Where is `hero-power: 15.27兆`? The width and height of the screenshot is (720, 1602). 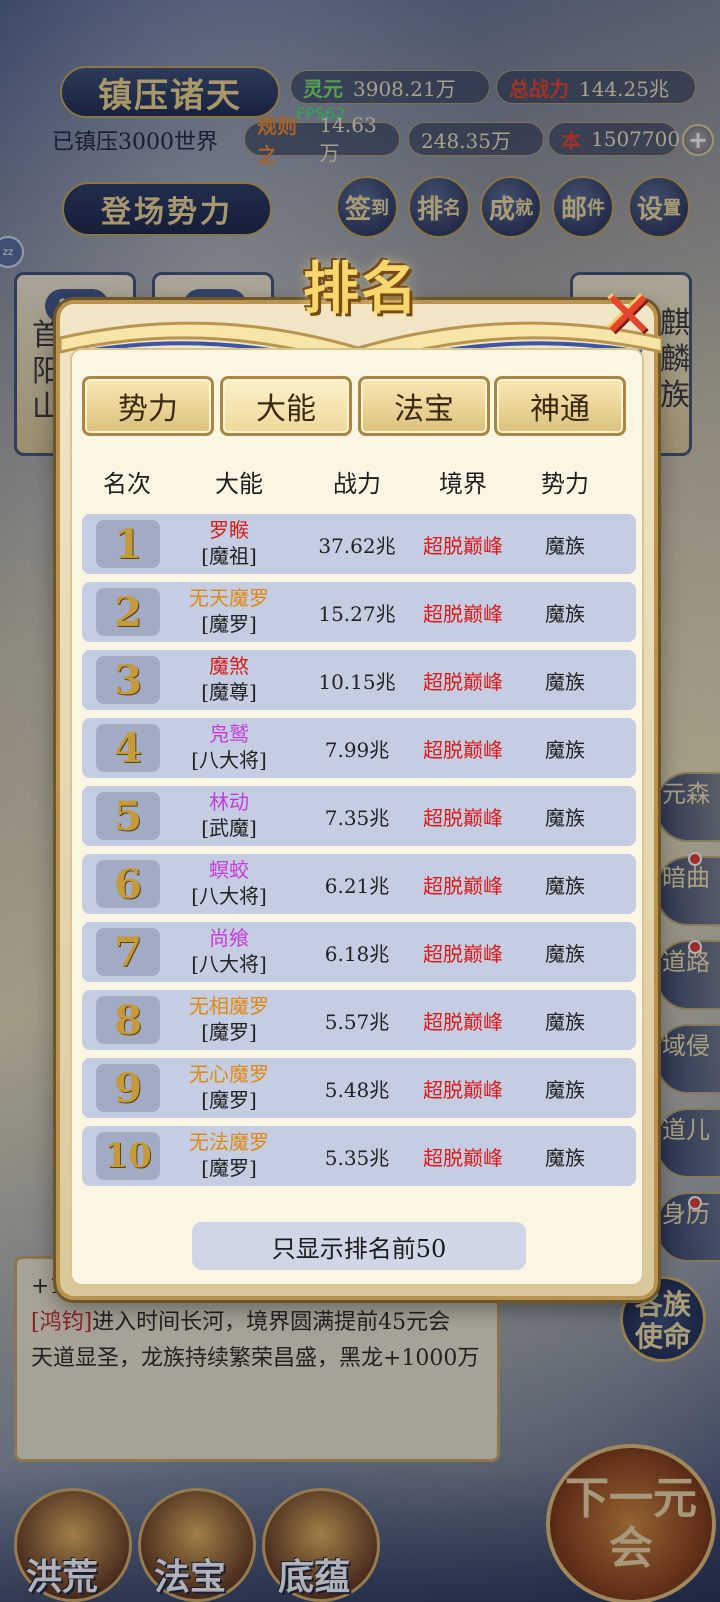
hero-power: 15.27兆 is located at coordinates (357, 614).